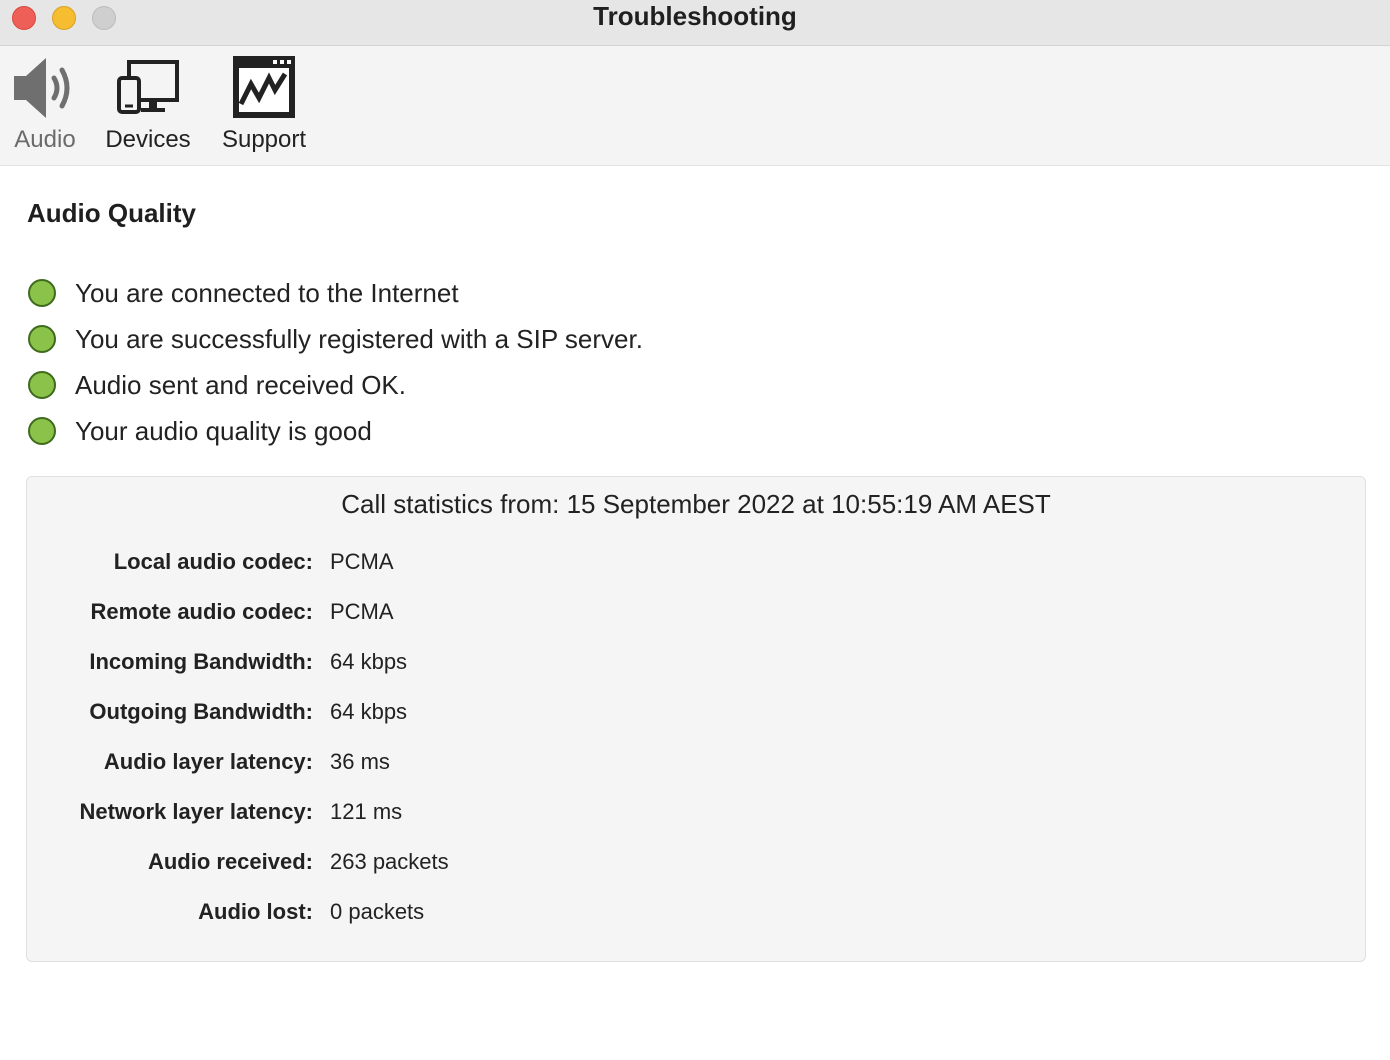 The image size is (1390, 1060). What do you see at coordinates (696, 818) in the screenshot?
I see `stat-row: Network layer latency: 121 ms` at bounding box center [696, 818].